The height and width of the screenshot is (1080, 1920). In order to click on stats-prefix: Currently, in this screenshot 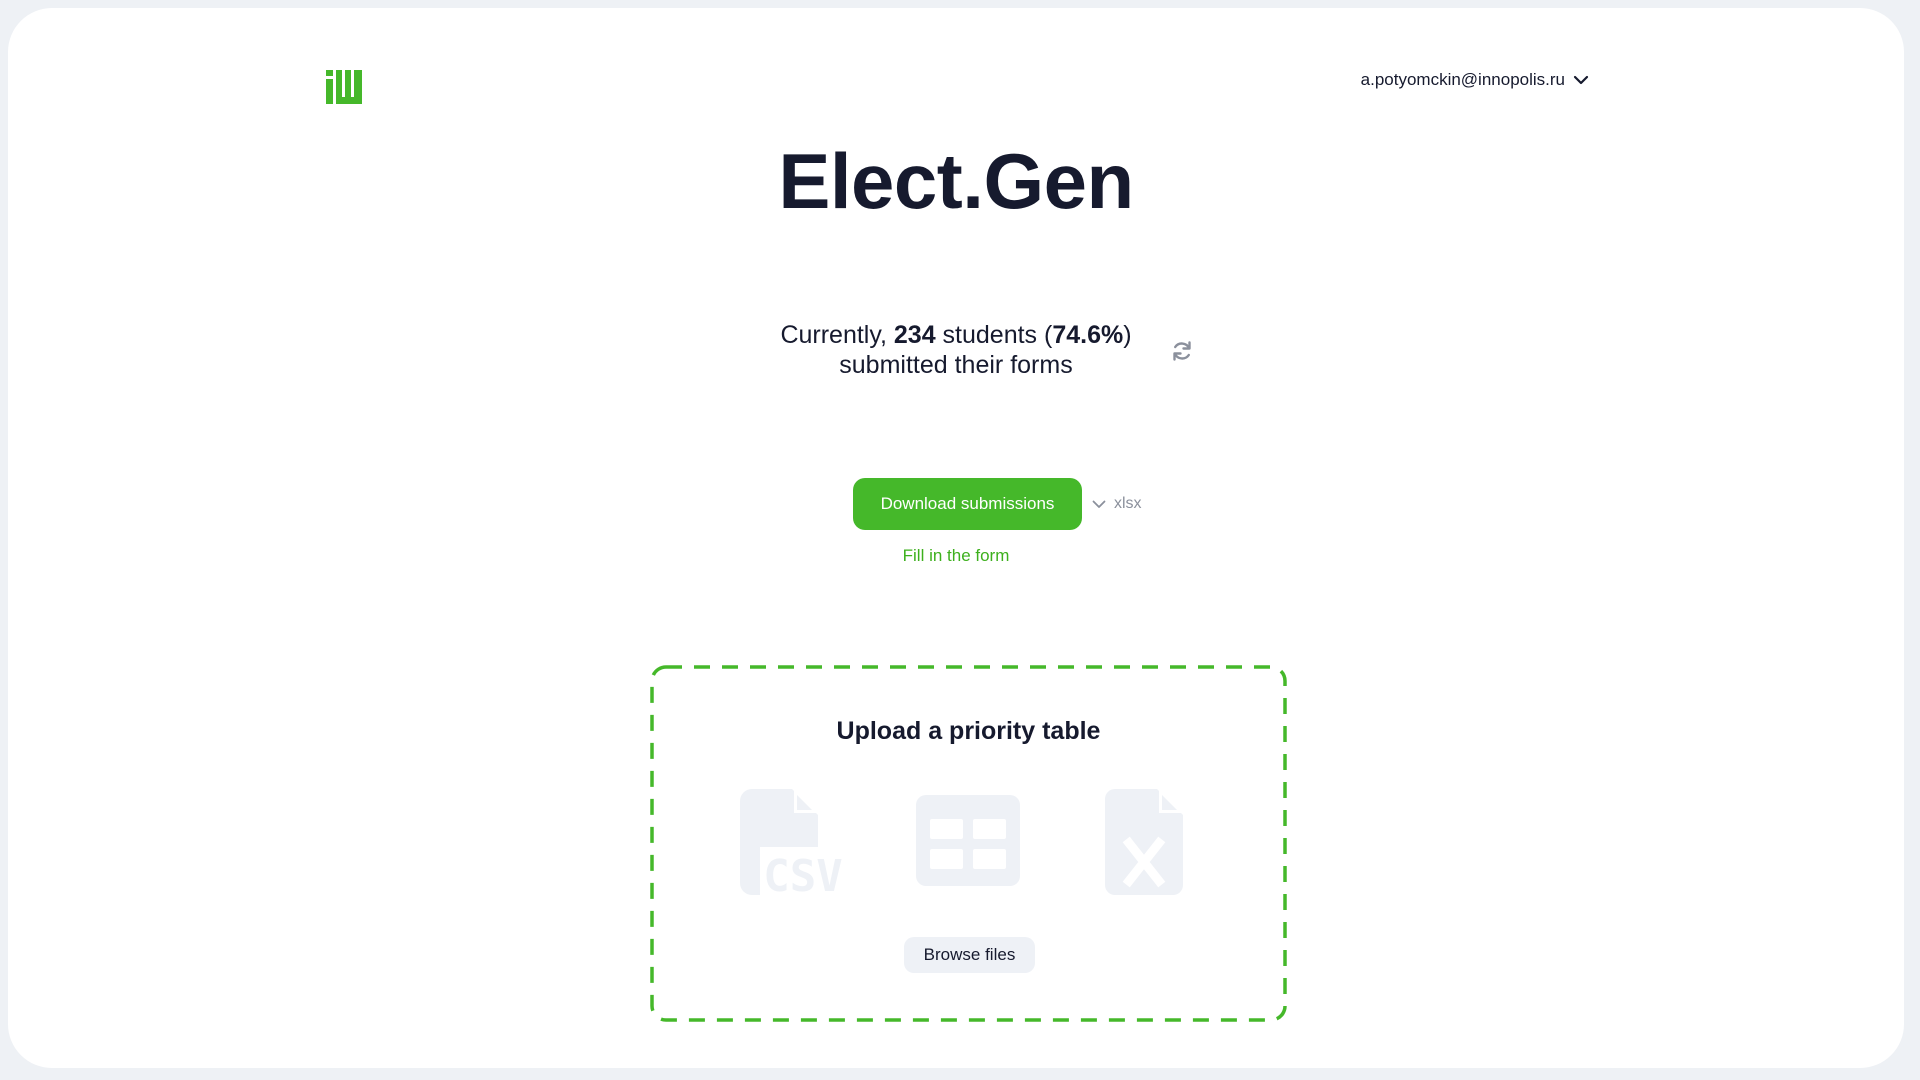, I will do `click(837, 335)`.